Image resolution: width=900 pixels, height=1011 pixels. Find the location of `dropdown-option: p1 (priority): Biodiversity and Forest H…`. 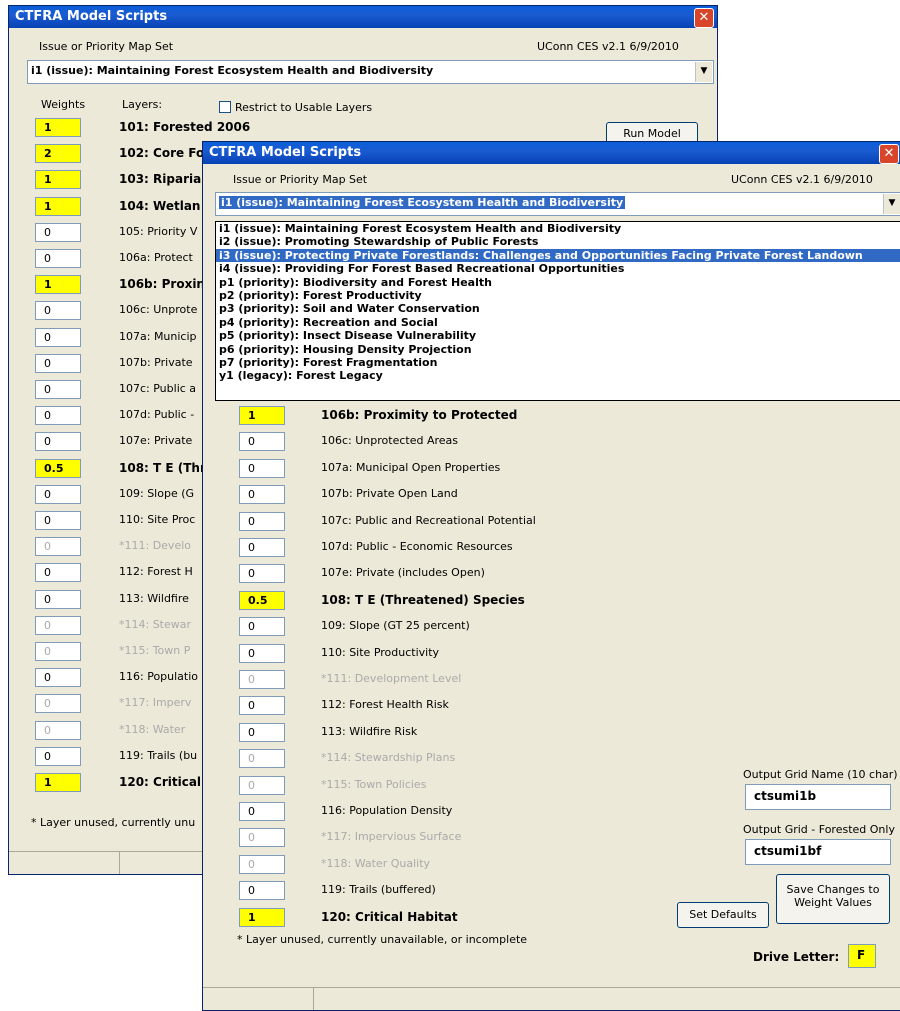

dropdown-option: p1 (priority): Biodiversity and Forest H… is located at coordinates (558, 282).